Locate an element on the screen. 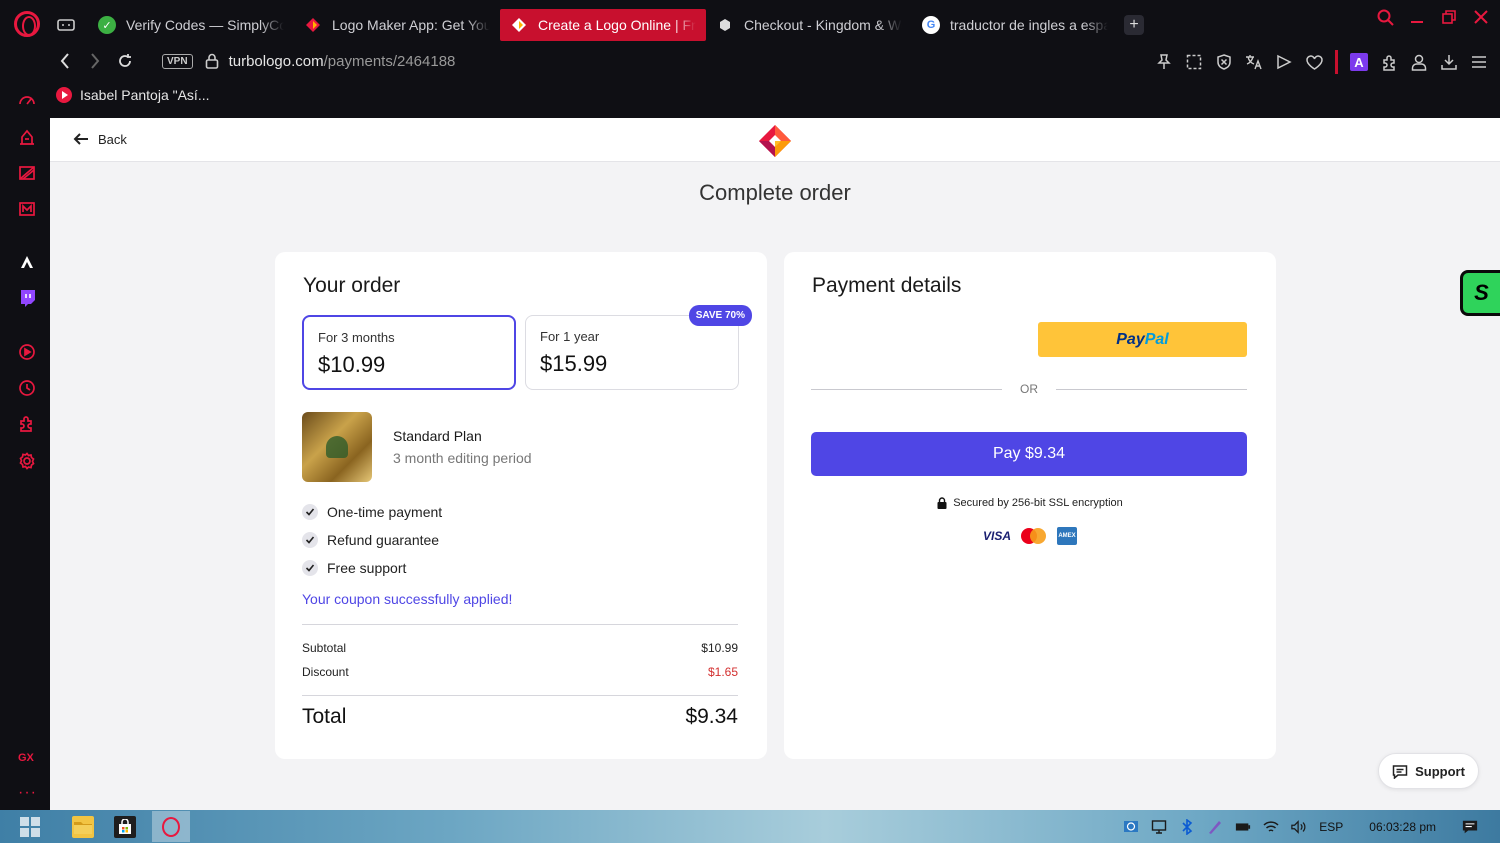 The width and height of the screenshot is (1500, 843). more-icon: ··· is located at coordinates (27, 793).